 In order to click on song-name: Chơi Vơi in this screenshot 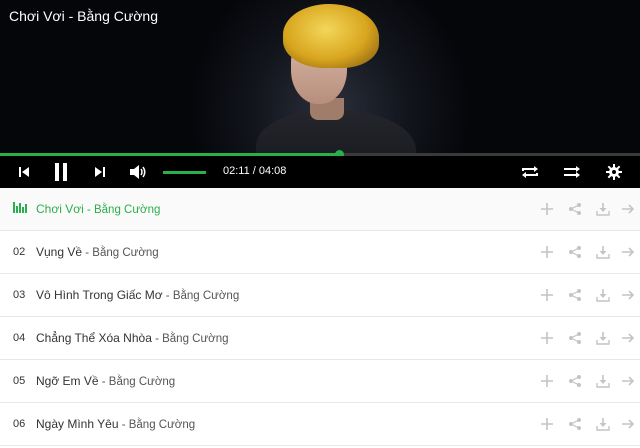, I will do `click(60, 209)`.